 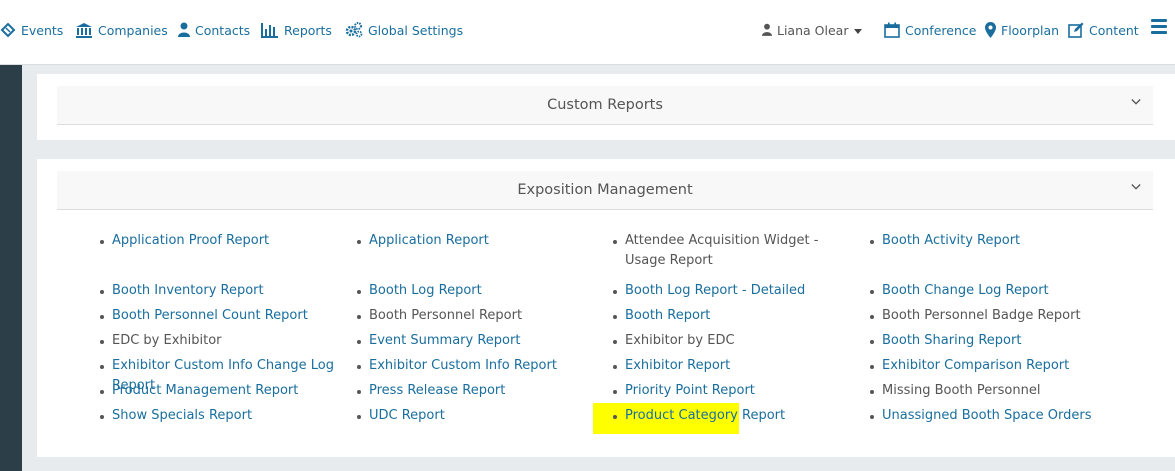 I want to click on nav-global-settings: Global Settings, so click(x=404, y=30).